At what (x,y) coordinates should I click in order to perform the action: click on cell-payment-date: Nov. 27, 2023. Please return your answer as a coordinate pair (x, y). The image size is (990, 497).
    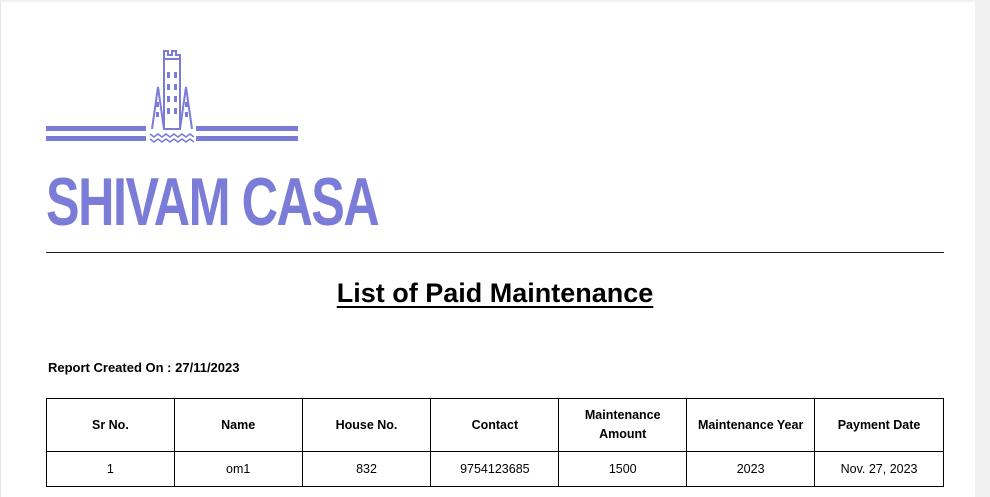
    Looking at the image, I should click on (879, 469).